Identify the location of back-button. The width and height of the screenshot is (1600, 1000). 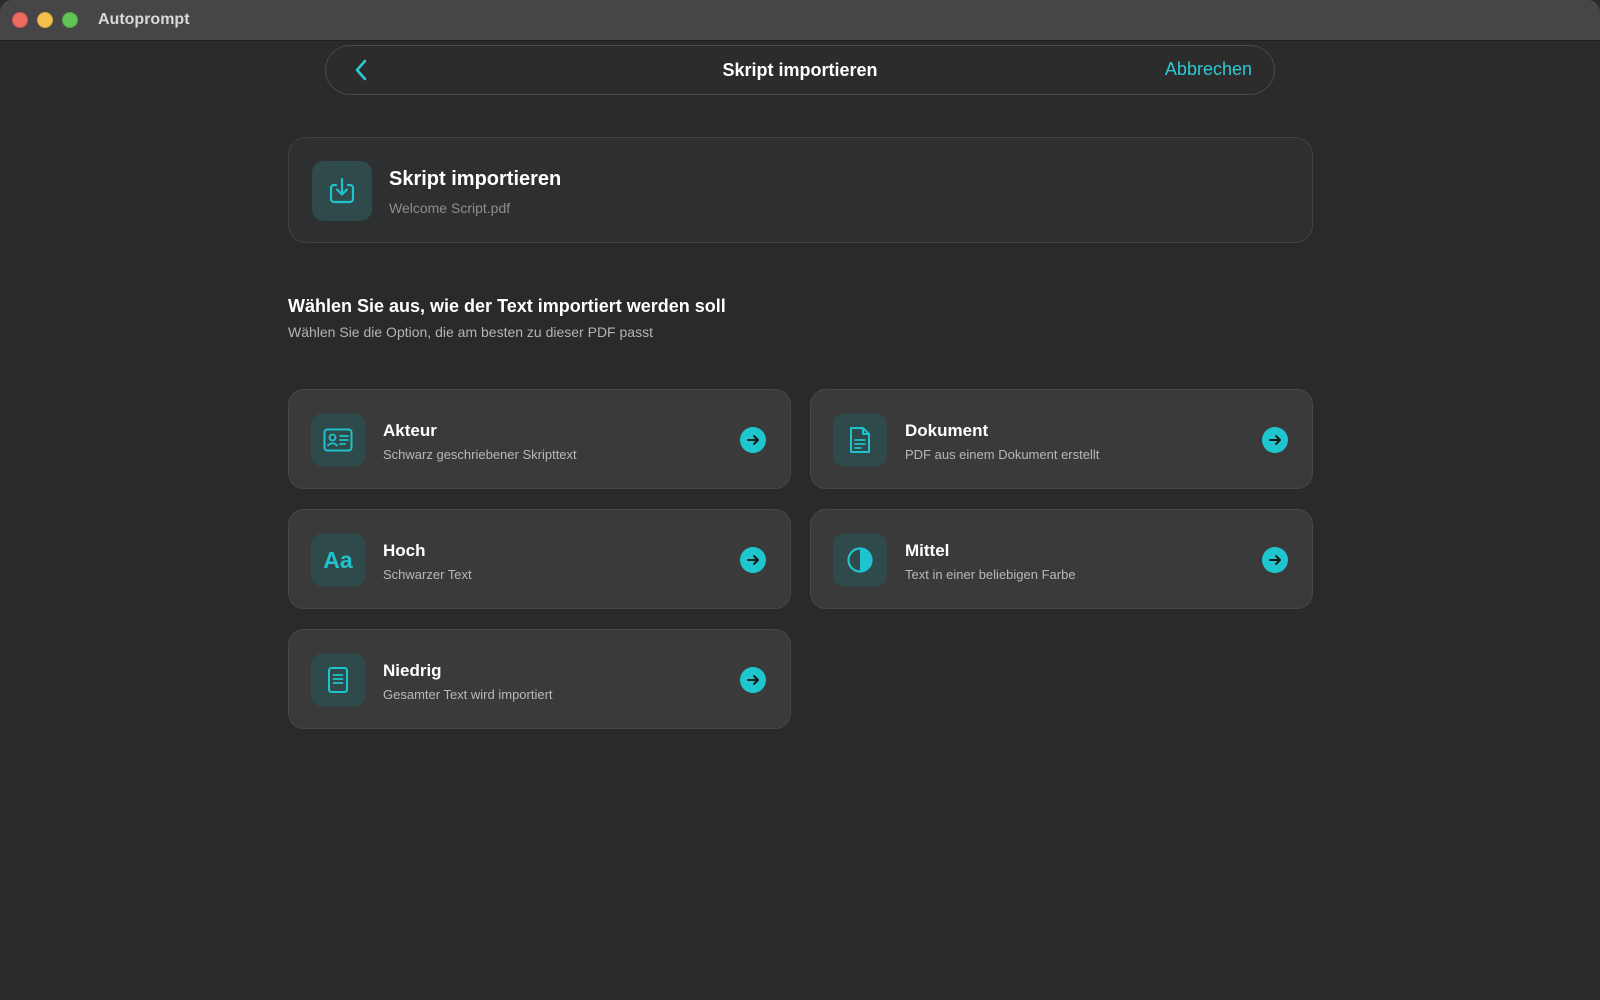
(361, 70).